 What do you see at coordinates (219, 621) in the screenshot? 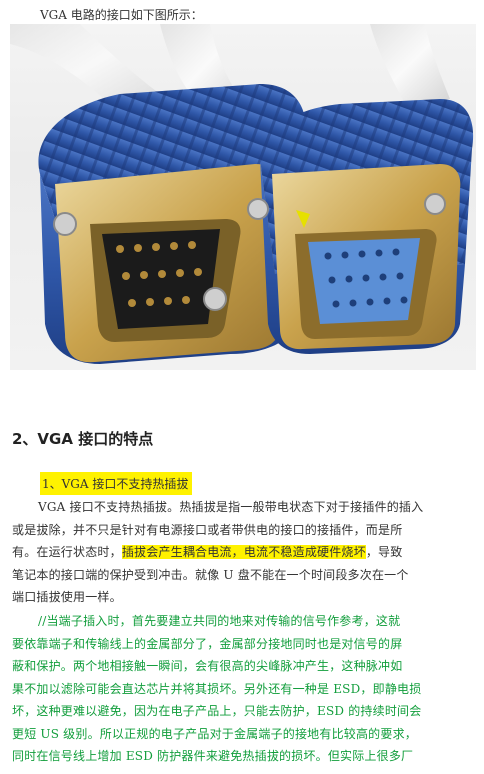
I see `para2-line-1: //当端子插入时，首先要建立共同的地来对传输的信号作参考，这就` at bounding box center [219, 621].